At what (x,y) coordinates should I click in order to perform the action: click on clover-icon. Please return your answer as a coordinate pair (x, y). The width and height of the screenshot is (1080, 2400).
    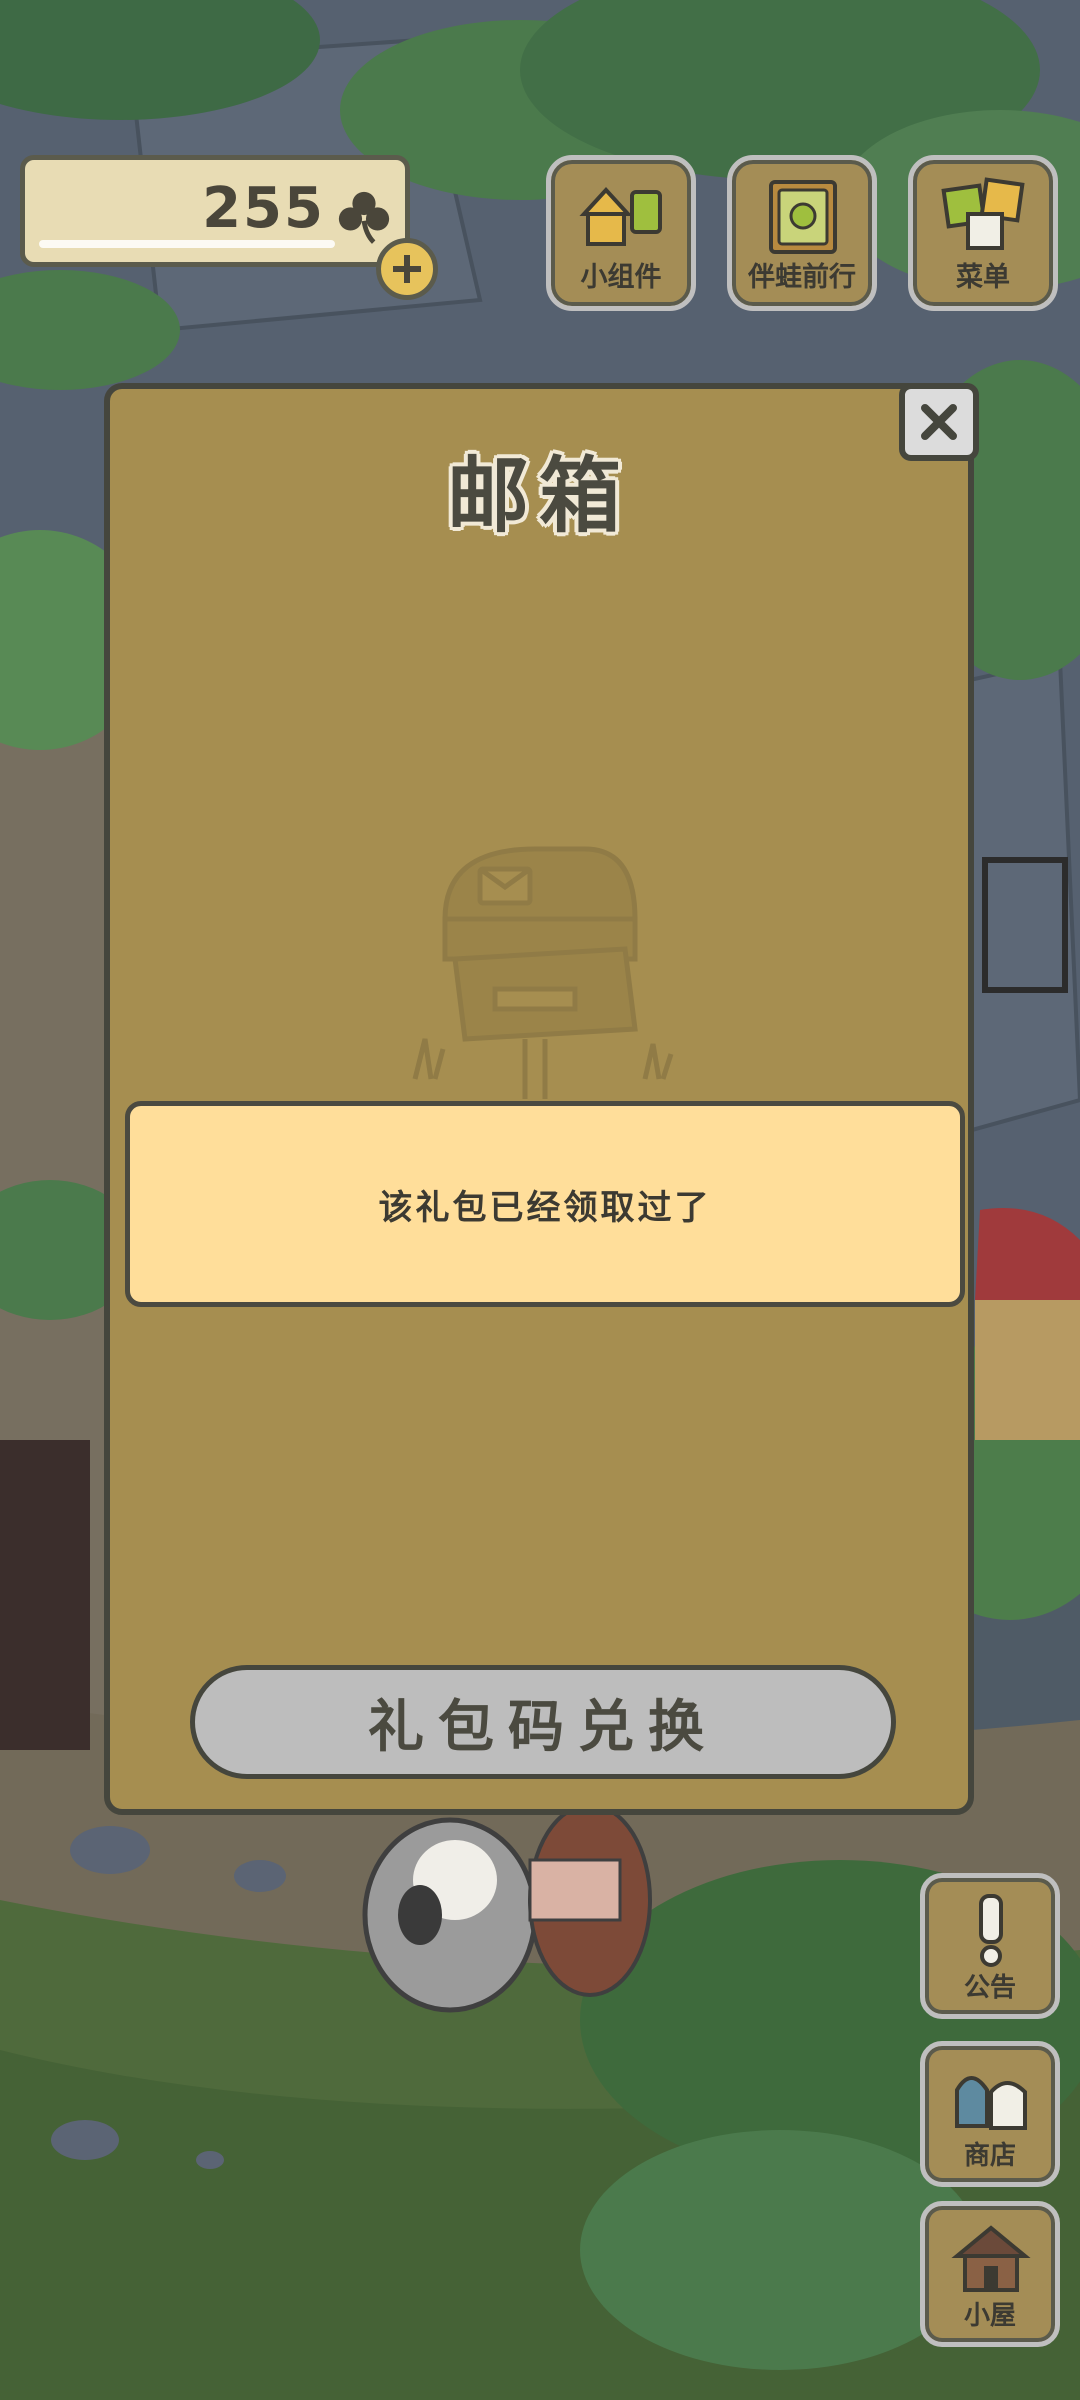
    Looking at the image, I should click on (364, 217).